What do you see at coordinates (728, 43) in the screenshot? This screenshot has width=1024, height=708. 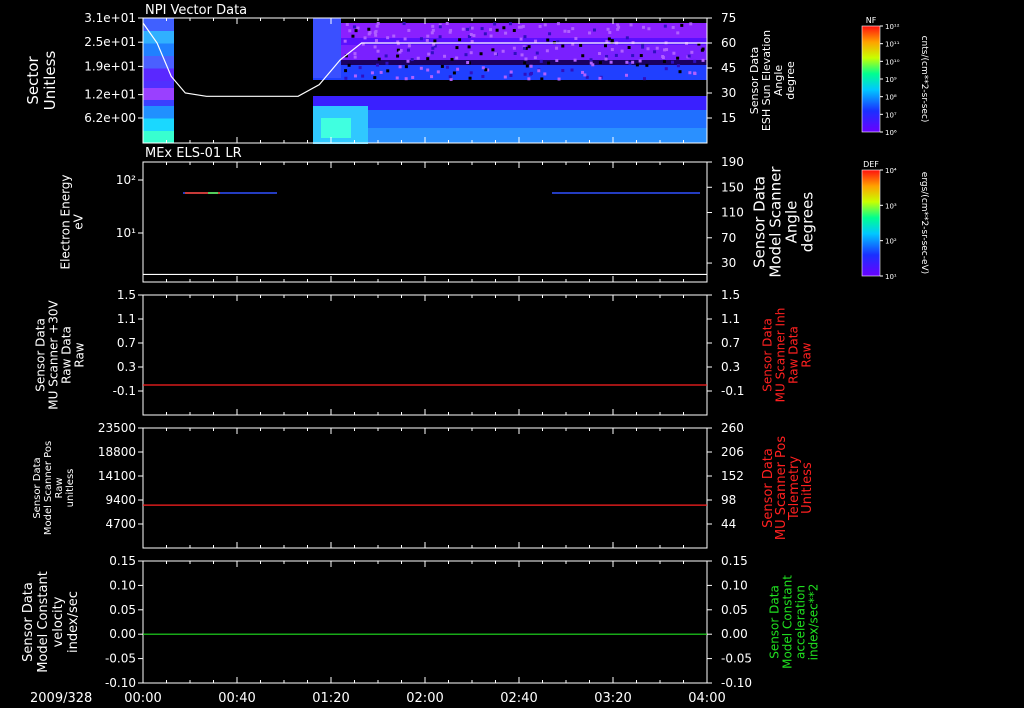 I see `y2-tick-label: 60` at bounding box center [728, 43].